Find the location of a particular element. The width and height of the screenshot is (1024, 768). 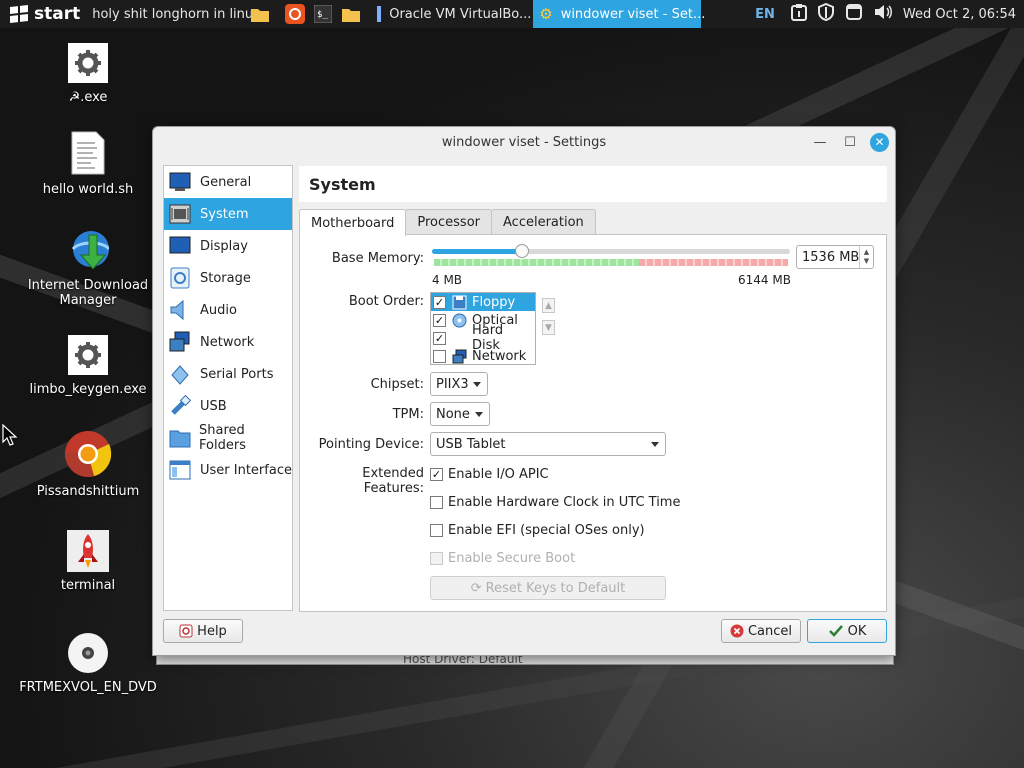

slider-handle is located at coordinates (521, 251).